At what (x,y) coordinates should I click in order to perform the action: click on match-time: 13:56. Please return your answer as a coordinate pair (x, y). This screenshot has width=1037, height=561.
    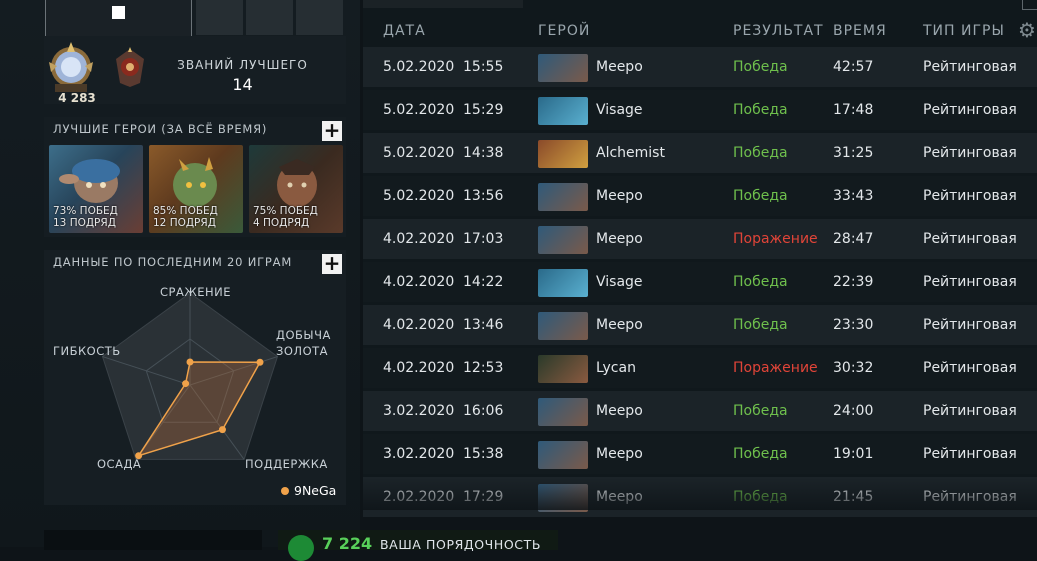
    Looking at the image, I should click on (483, 196).